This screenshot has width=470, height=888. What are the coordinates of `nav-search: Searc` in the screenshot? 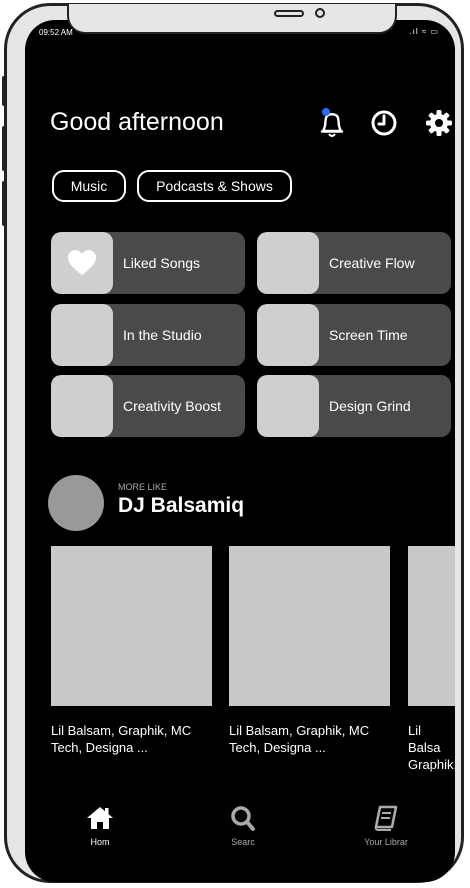 It's located at (243, 826).